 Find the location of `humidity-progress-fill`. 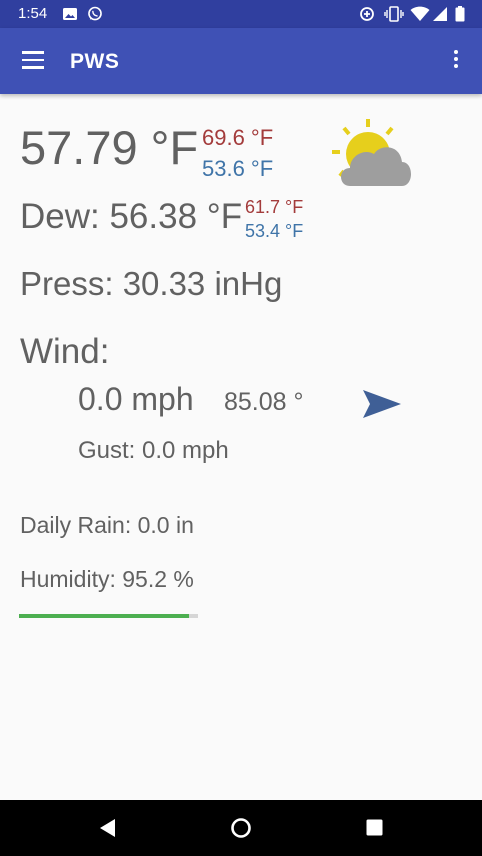

humidity-progress-fill is located at coordinates (104, 616).